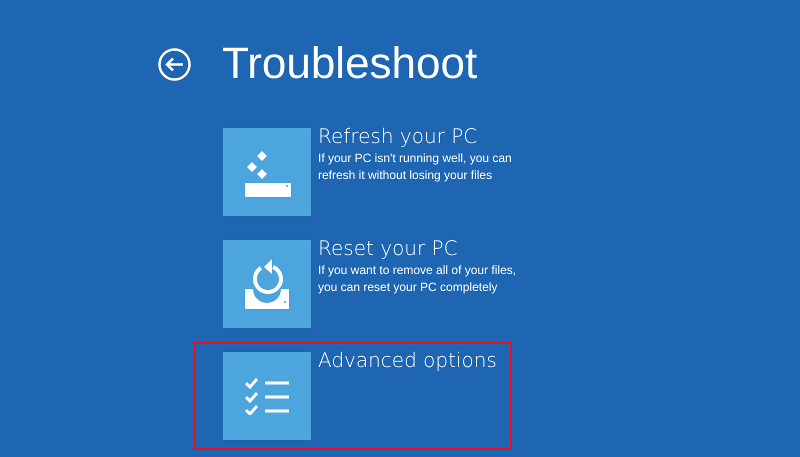 Image resolution: width=800 pixels, height=457 pixels. I want to click on drive-refresh-icon, so click(267, 284).